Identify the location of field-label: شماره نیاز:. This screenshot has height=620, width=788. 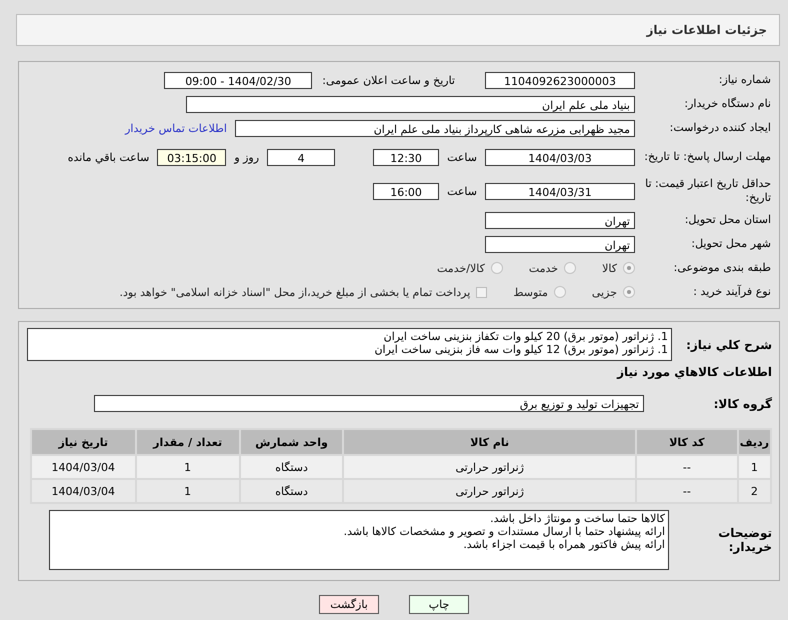
(744, 80).